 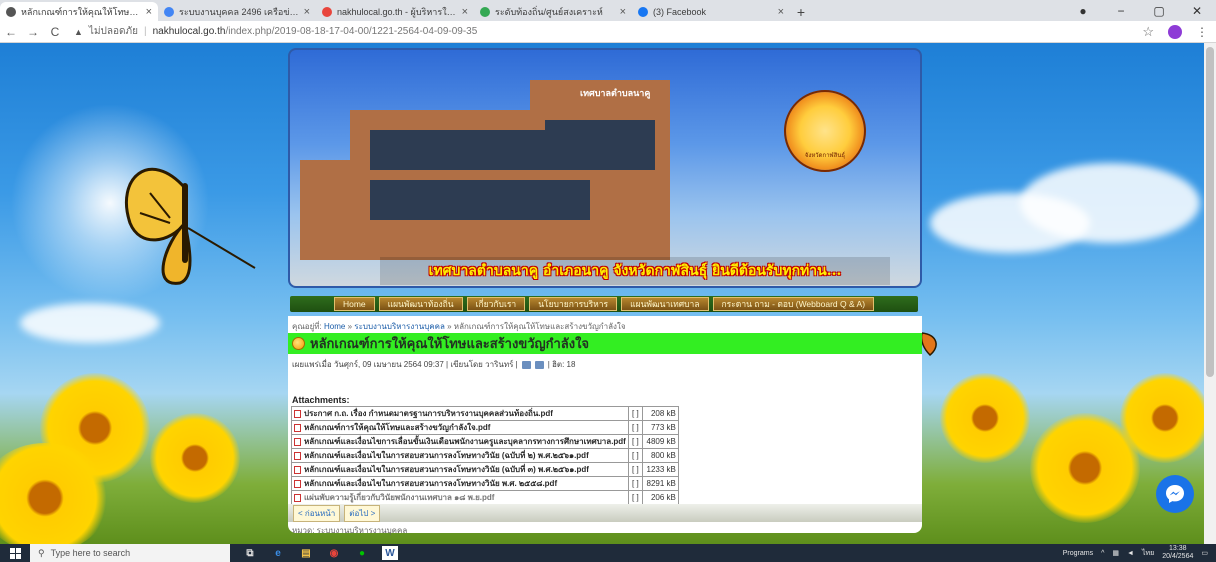 I want to click on previous-article-button: < ก่อนหน้า, so click(x=317, y=513).